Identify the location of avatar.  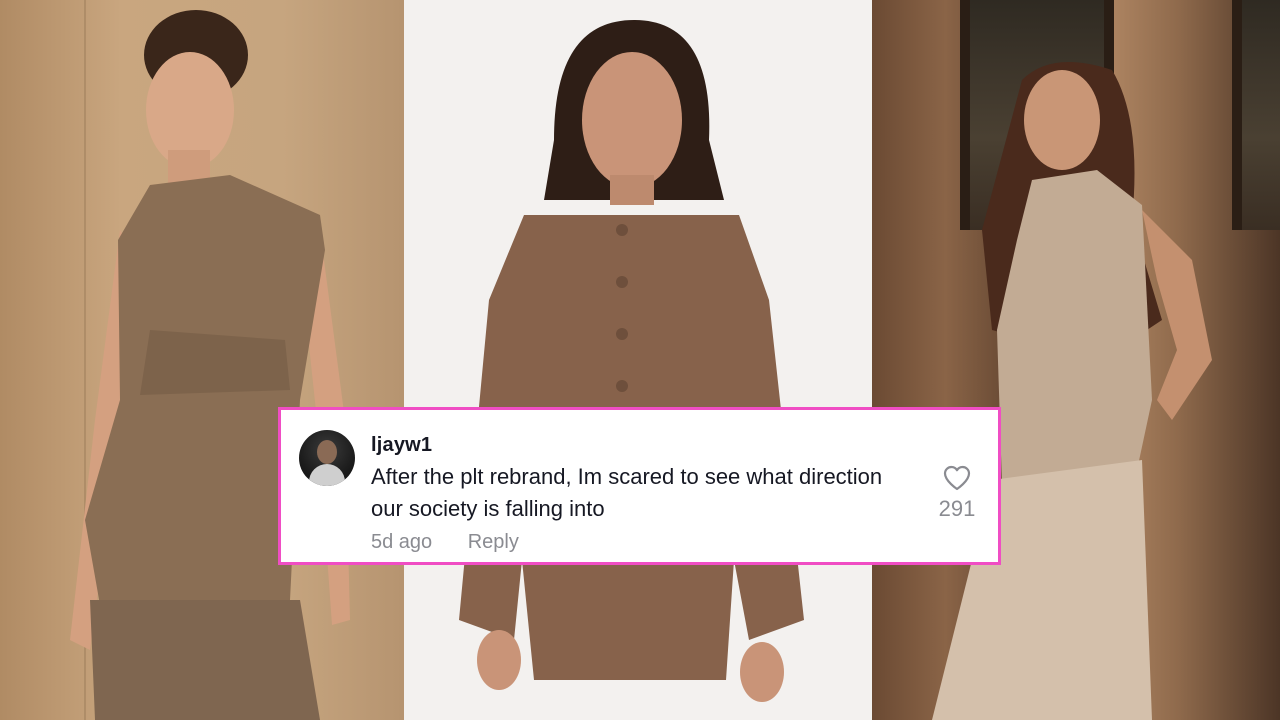
(327, 458).